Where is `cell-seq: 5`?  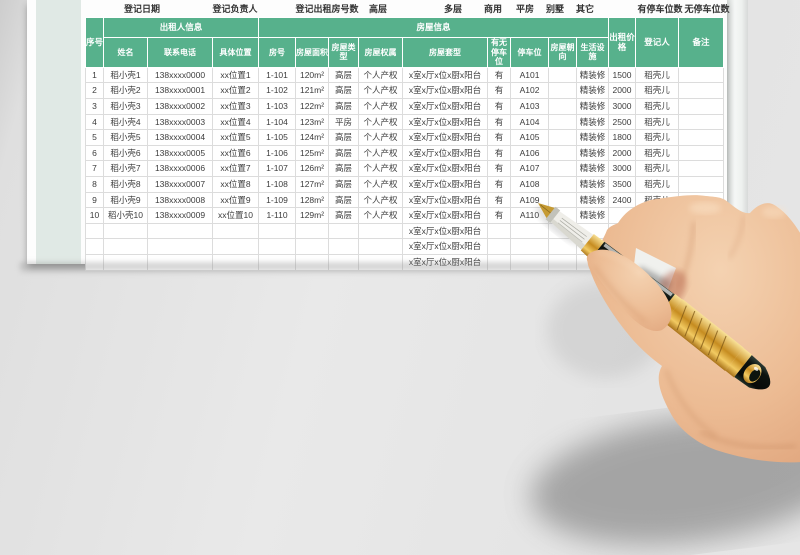 cell-seq: 5 is located at coordinates (94, 137).